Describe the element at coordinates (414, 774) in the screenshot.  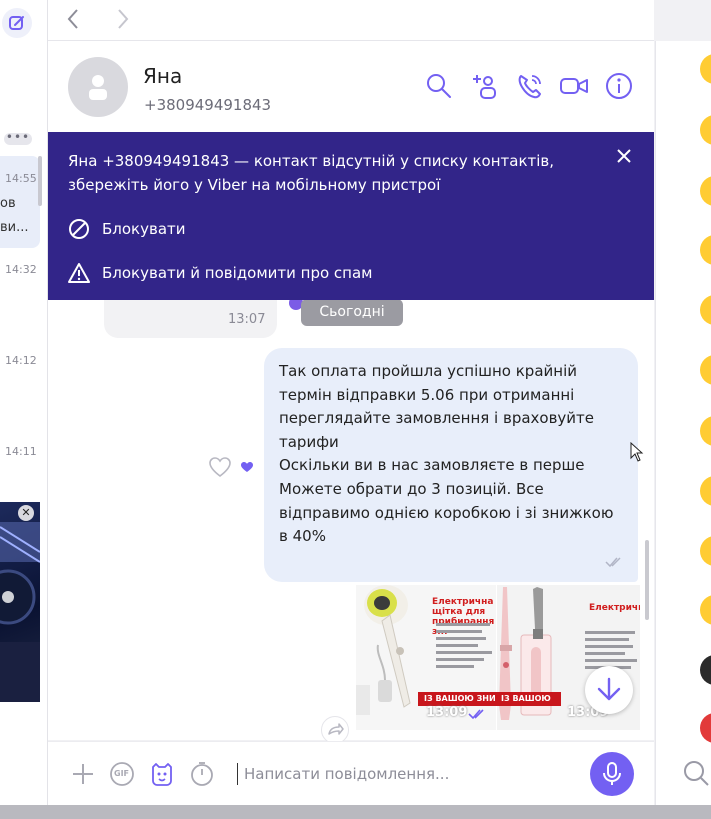
I see `message-input` at that location.